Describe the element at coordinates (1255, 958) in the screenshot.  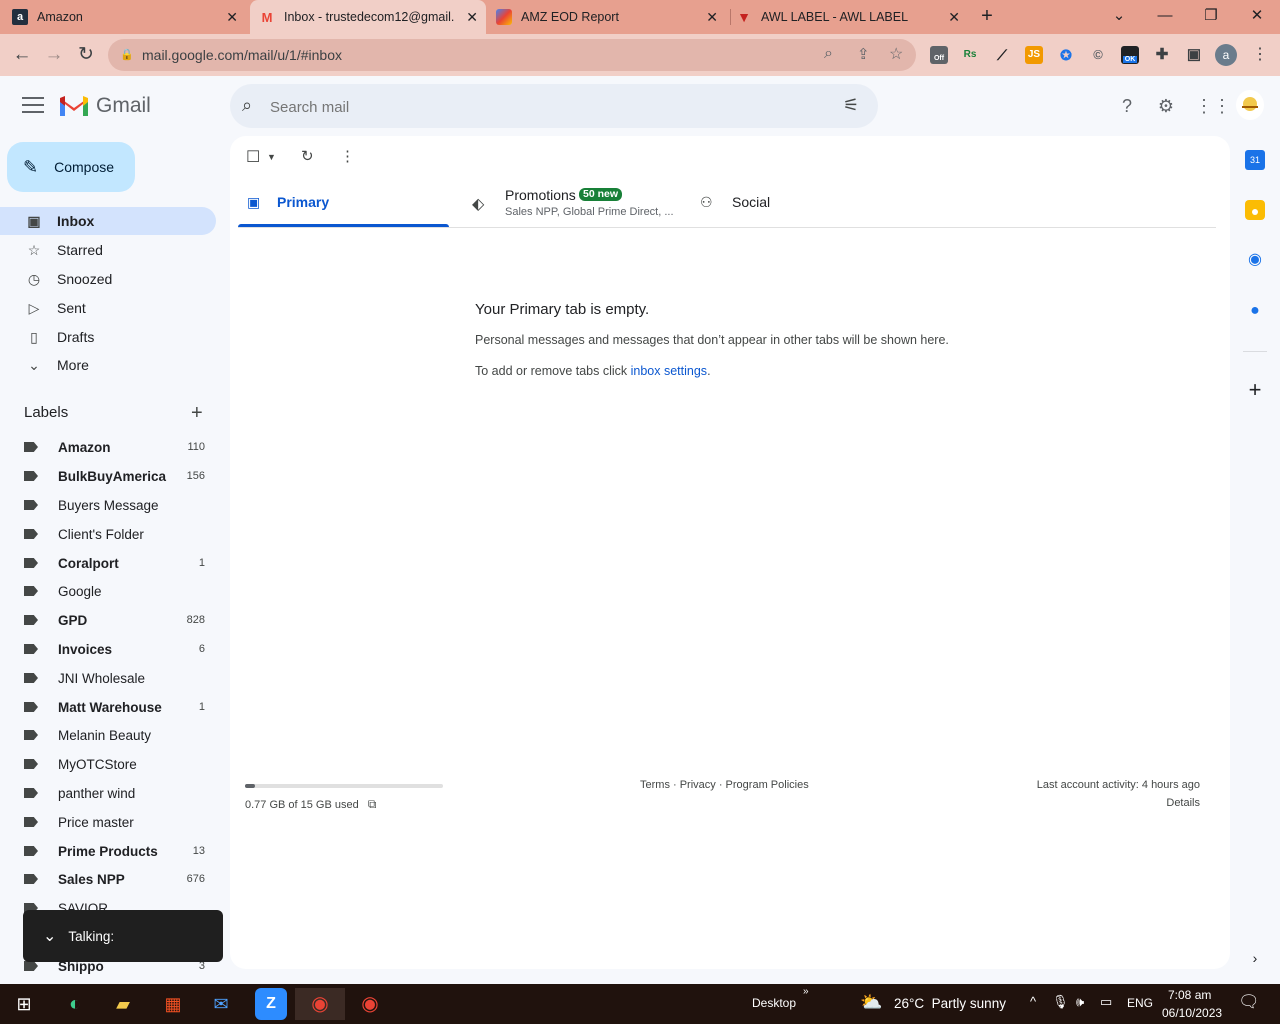
I see `show-side-panel-icon: ›` at that location.